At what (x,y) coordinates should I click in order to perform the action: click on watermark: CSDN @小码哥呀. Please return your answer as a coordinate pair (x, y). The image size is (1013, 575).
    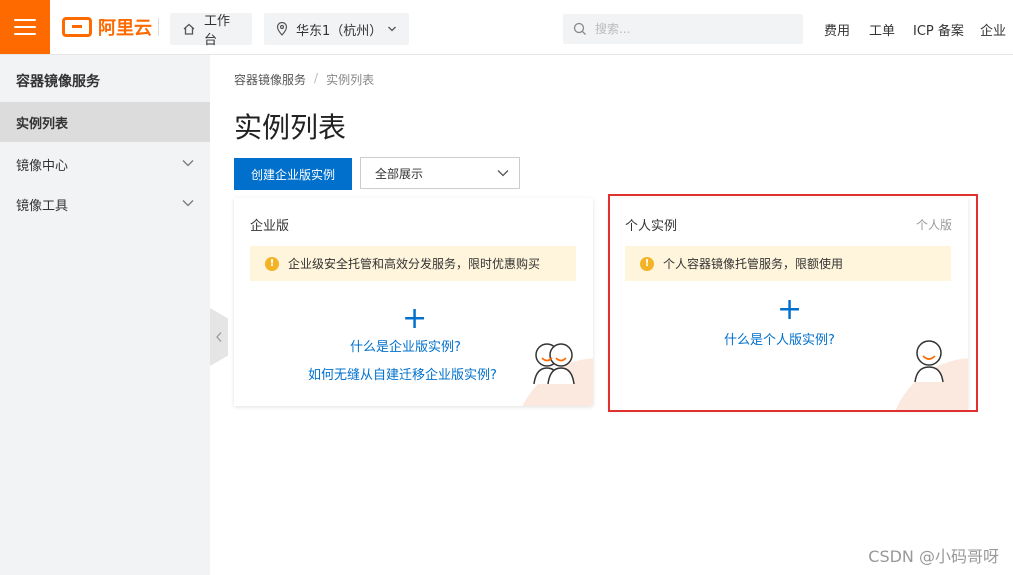
    Looking at the image, I should click on (933, 556).